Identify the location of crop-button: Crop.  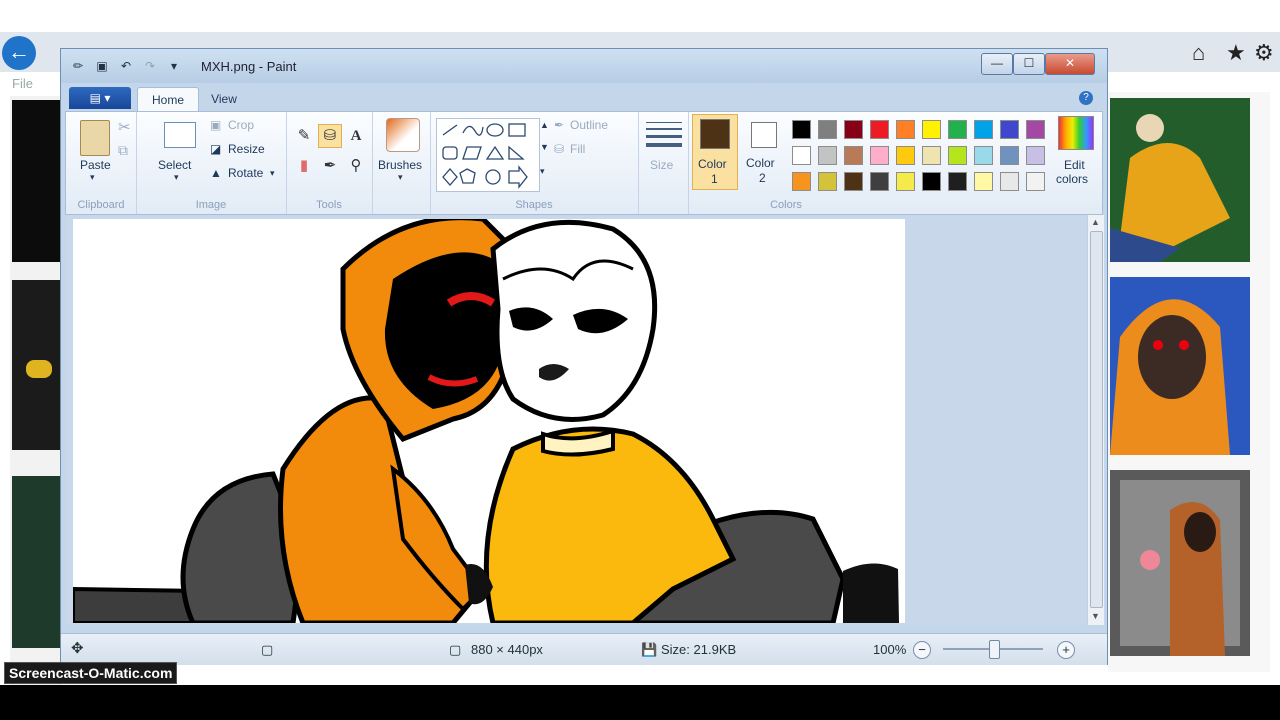
(241, 125).